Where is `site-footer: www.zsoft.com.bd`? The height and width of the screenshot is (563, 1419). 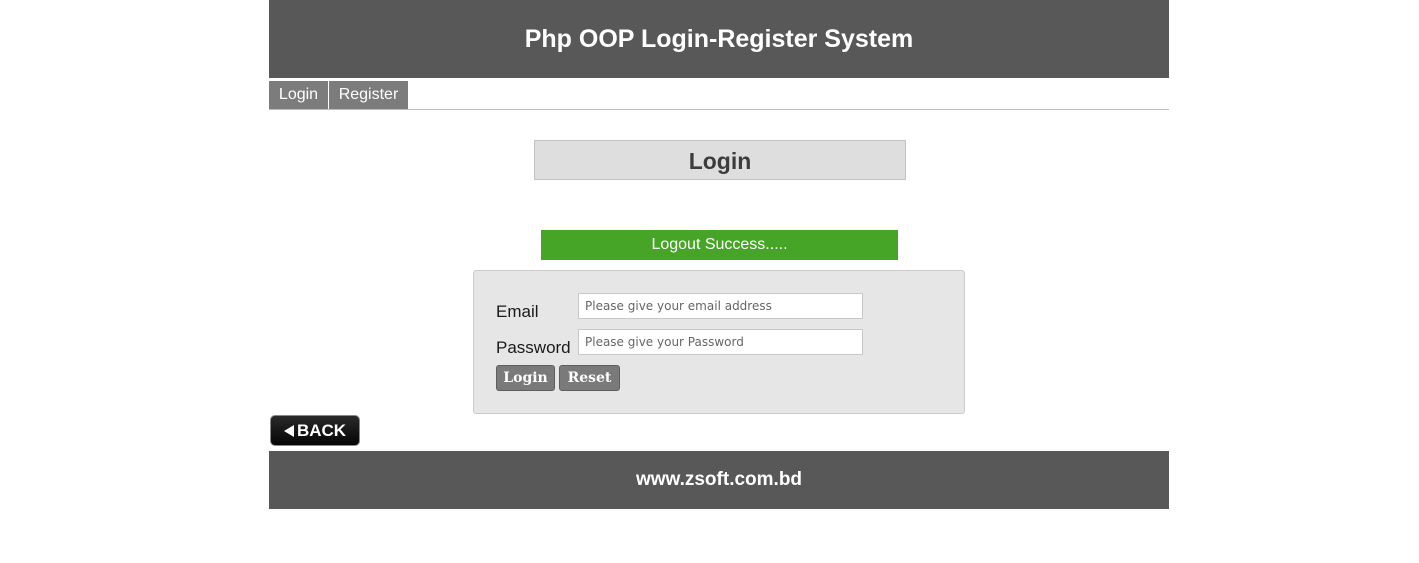
site-footer: www.zsoft.com.bd is located at coordinates (719, 480).